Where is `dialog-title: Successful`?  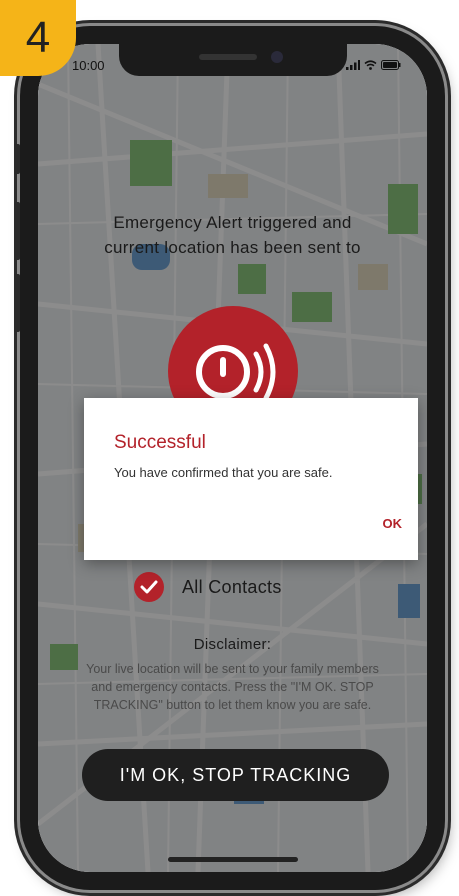 dialog-title: Successful is located at coordinates (160, 442).